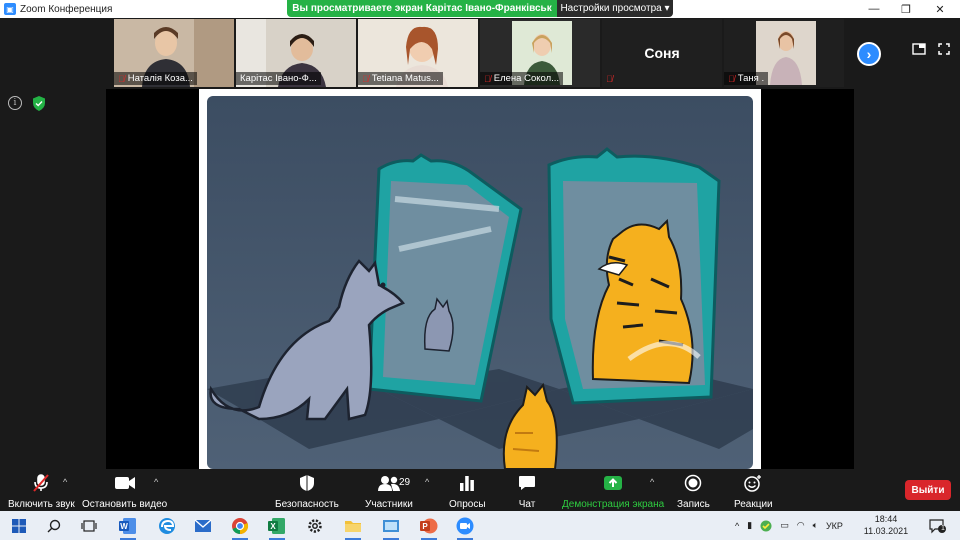  I want to click on polls-chart-icon, so click(467, 483).